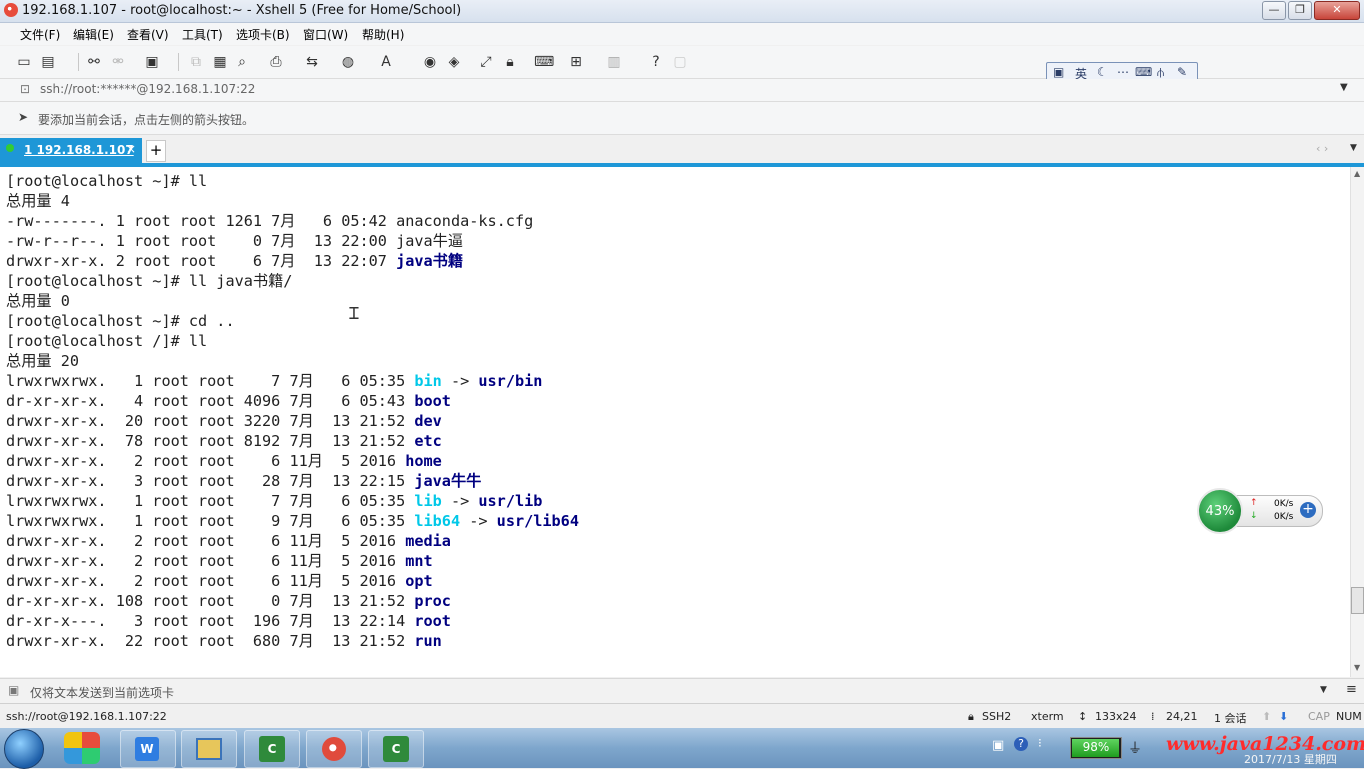  I want to click on taskbar-editor-2: C, so click(396, 749).